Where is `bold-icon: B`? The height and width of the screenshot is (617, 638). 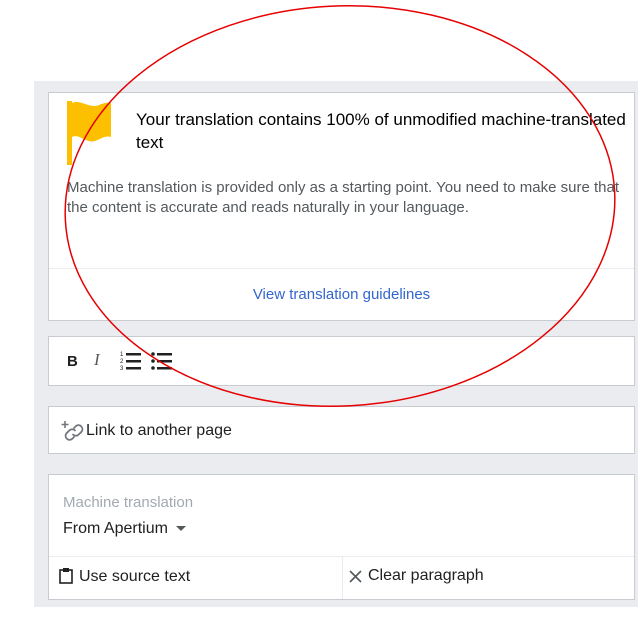 bold-icon: B is located at coordinates (72, 361).